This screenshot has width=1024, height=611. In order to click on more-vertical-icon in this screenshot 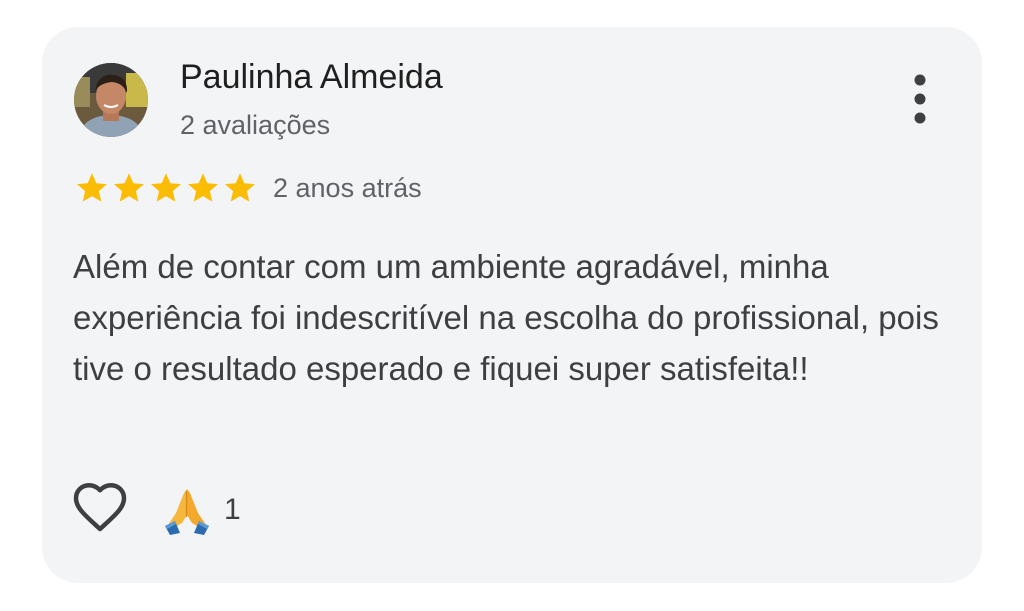, I will do `click(920, 99)`.